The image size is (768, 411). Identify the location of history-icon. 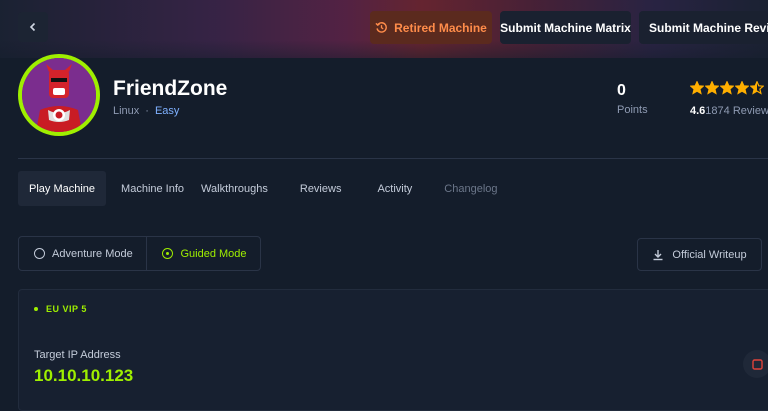
(381, 27).